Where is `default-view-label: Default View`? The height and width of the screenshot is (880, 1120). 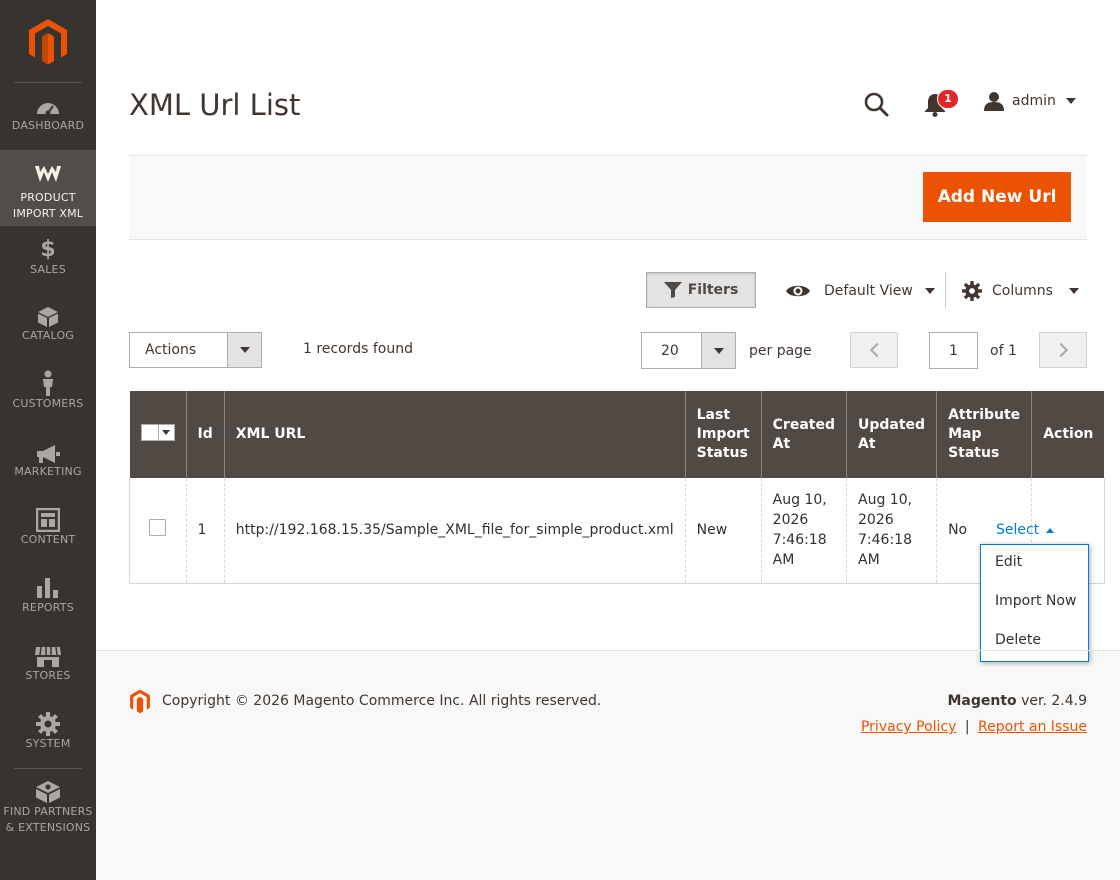
default-view-label: Default View is located at coordinates (868, 291).